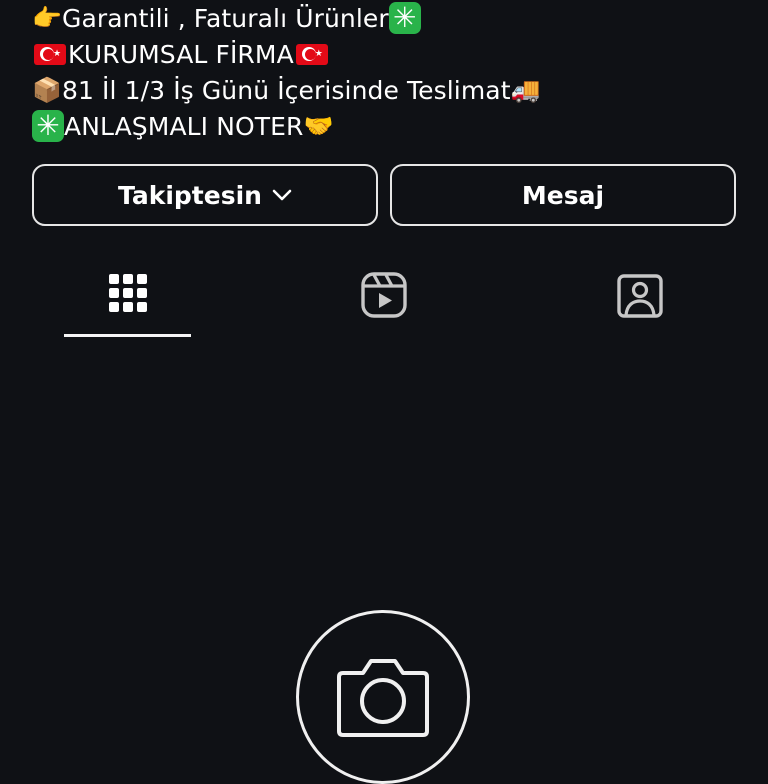 The height and width of the screenshot is (784, 768). I want to click on tab-tagged, so click(640, 300).